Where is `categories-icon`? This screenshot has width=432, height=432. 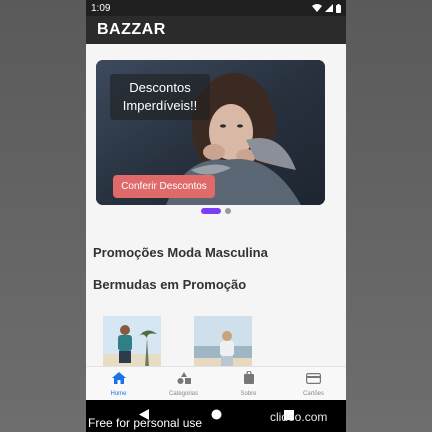
categories-icon is located at coordinates (184, 380).